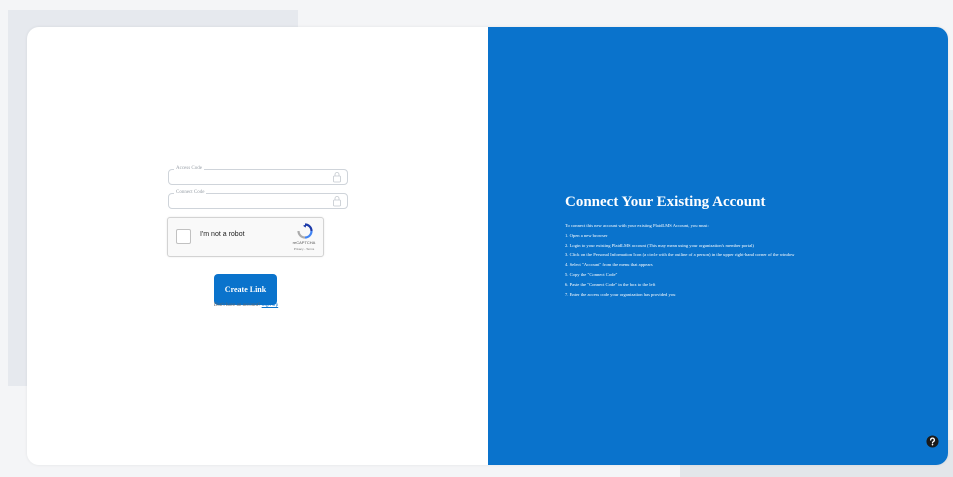  I want to click on access-code-field: Access Code, so click(258, 175).